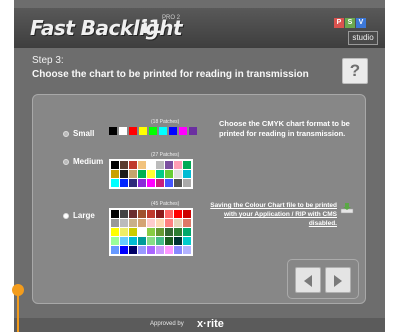 This screenshot has width=393, height=332. I want to click on option-small: Small, so click(78, 133).